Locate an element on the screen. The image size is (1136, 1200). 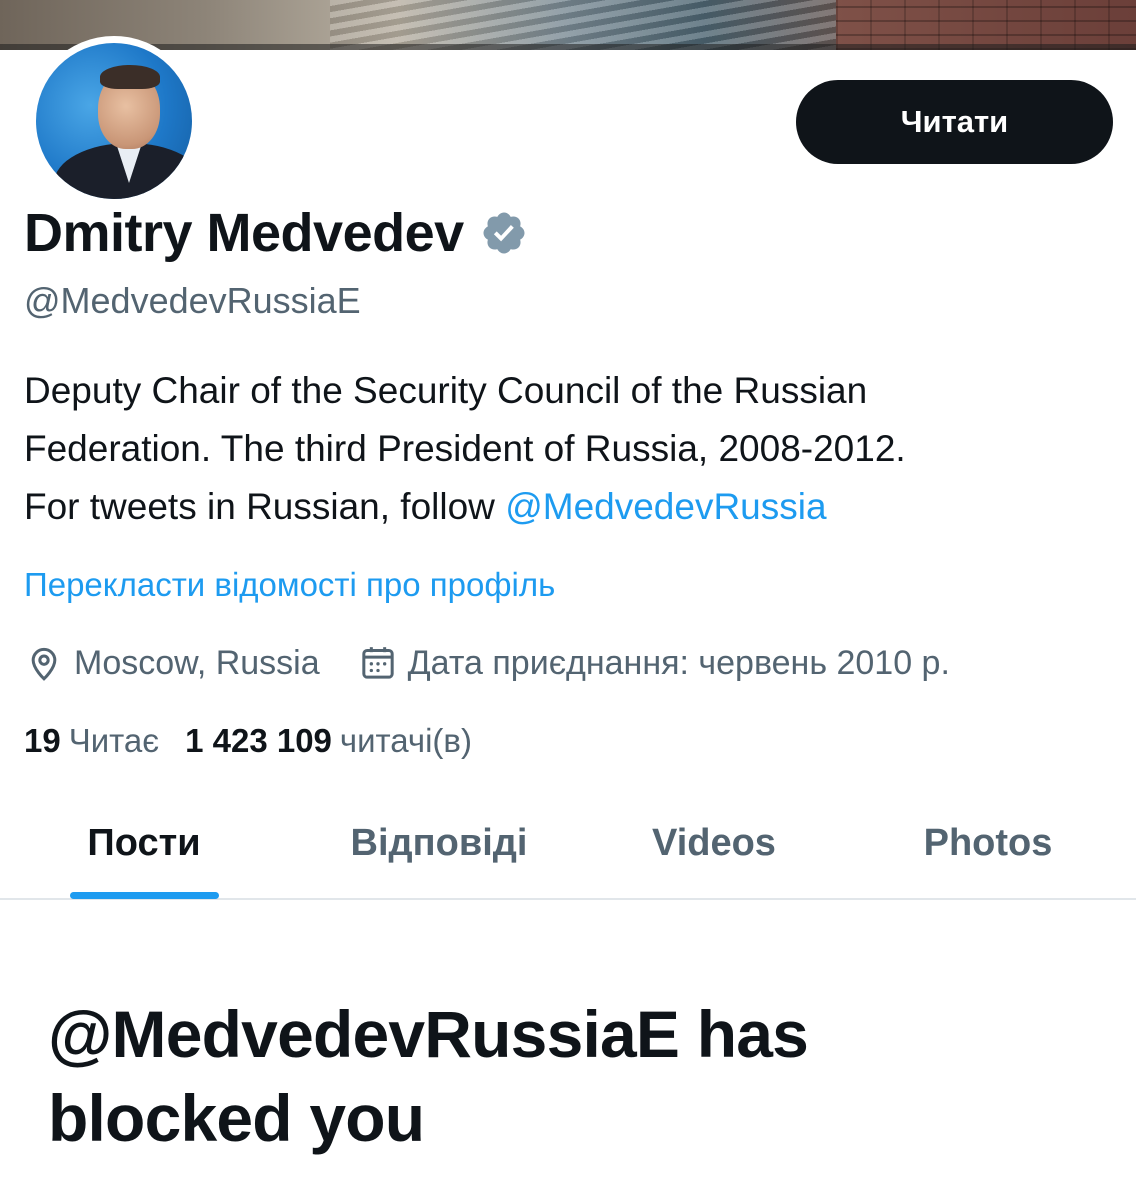
verified-badge-icon is located at coordinates (504, 233).